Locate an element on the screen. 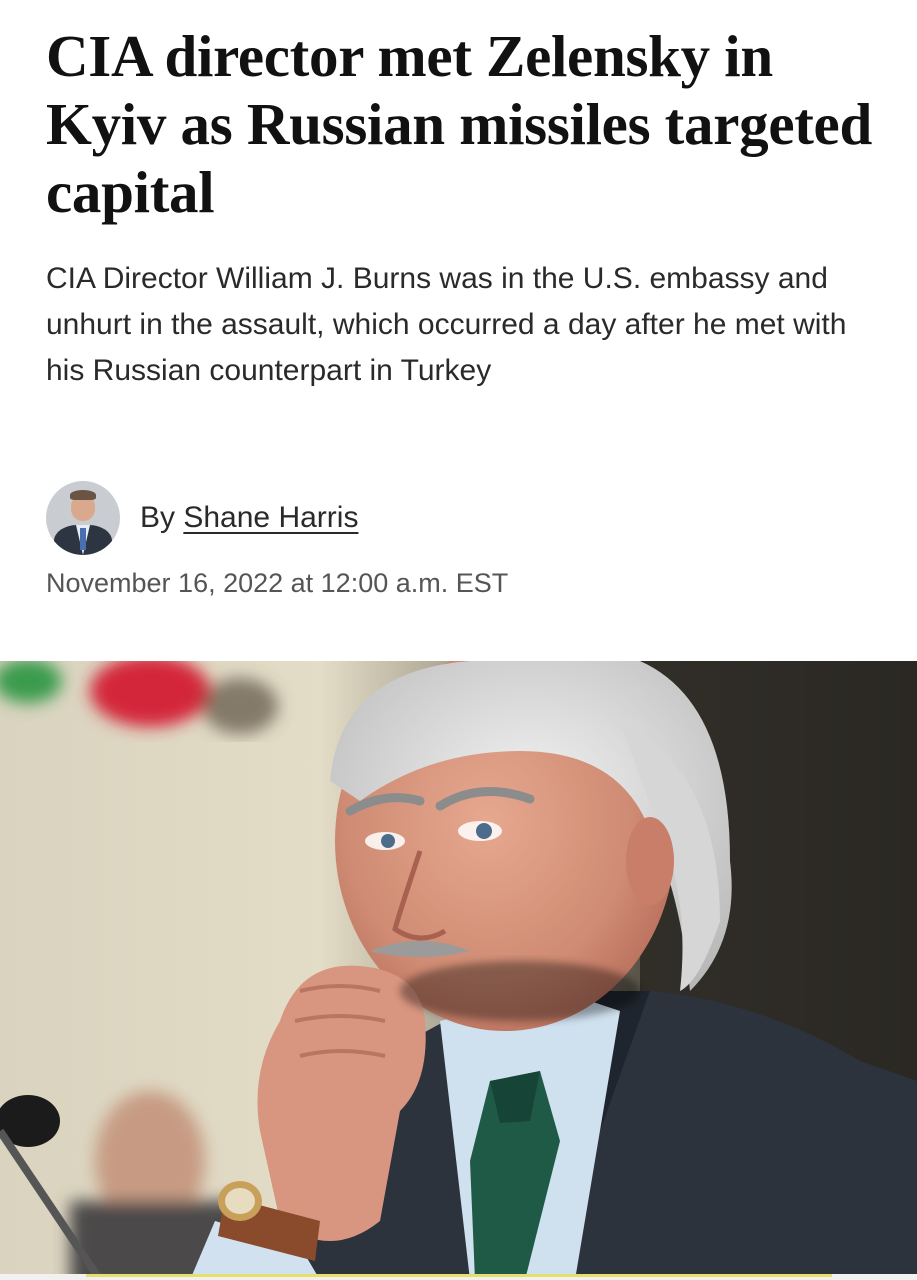  accent-bar is located at coordinates (459, 1275).